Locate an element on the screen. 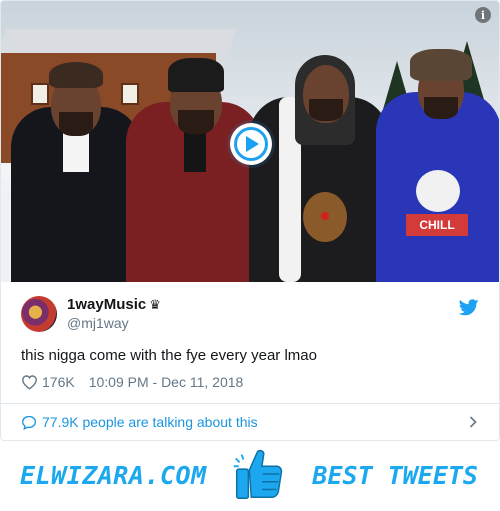  user-handle: @mj1way is located at coordinates (98, 323).